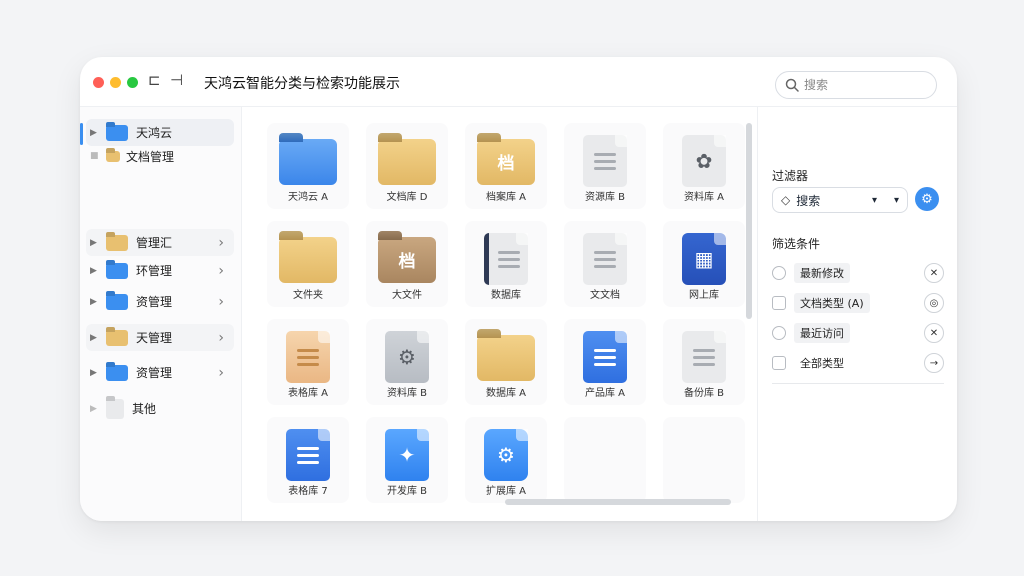  What do you see at coordinates (407, 460) in the screenshot?
I see `grid-item: ✦ 开发库 B` at bounding box center [407, 460].